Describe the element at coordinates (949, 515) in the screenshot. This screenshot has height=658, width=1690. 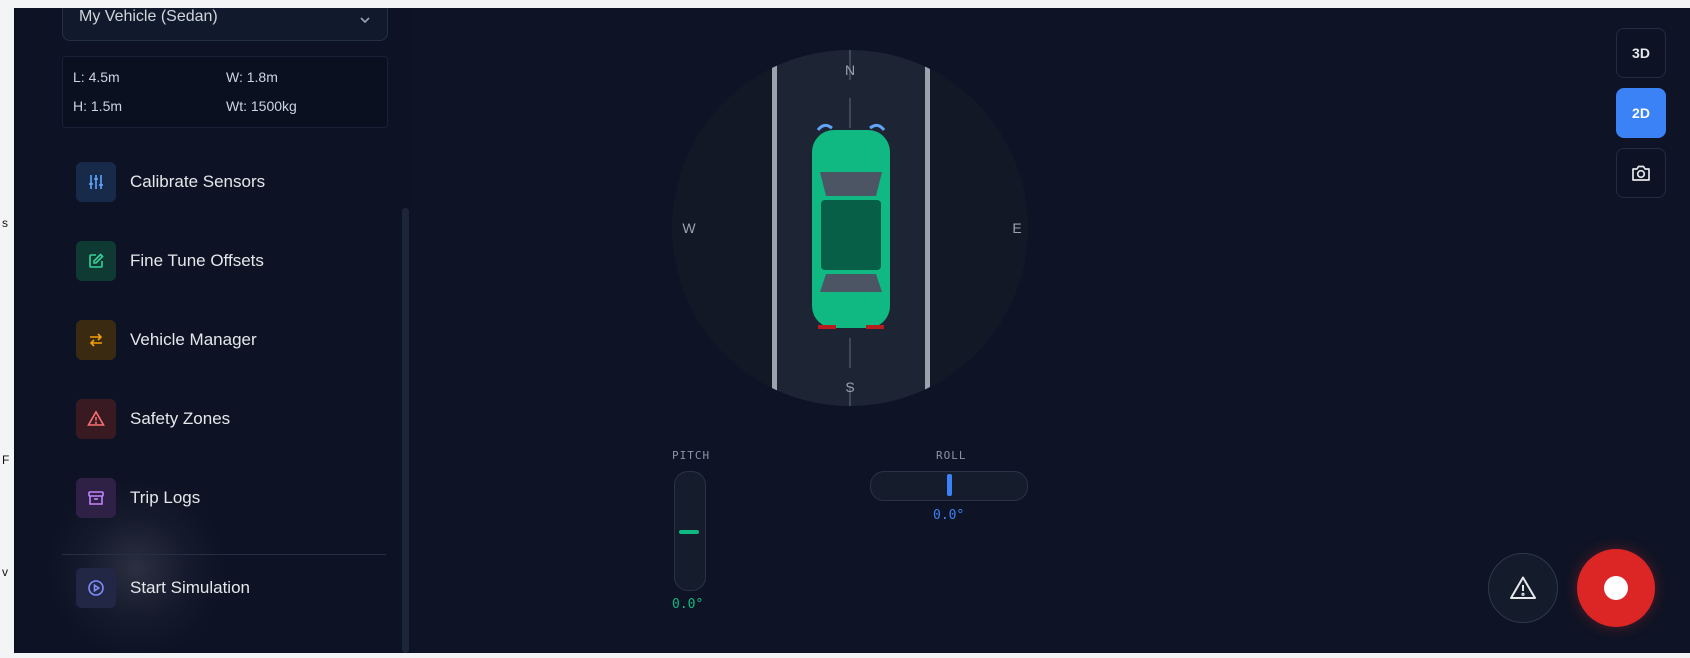
I see `roll-value: 0.0°` at that location.